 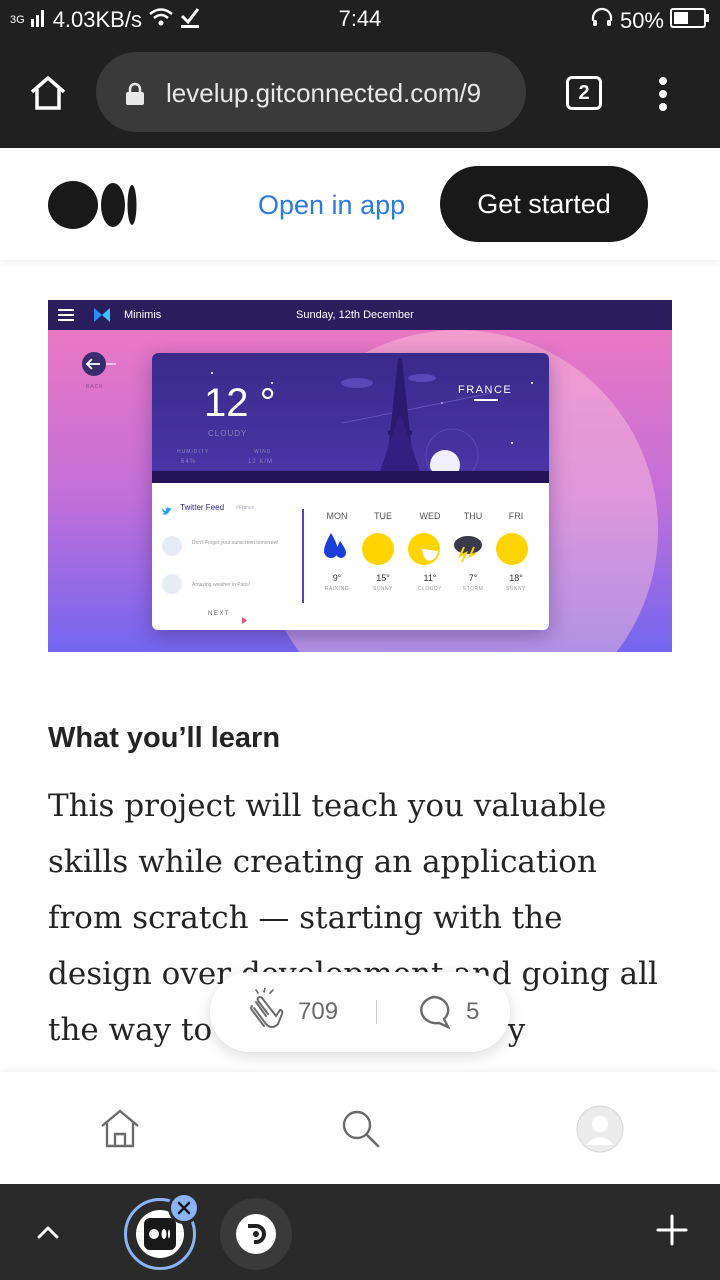 What do you see at coordinates (473, 589) in the screenshot?
I see `forecast-cond: STORM` at bounding box center [473, 589].